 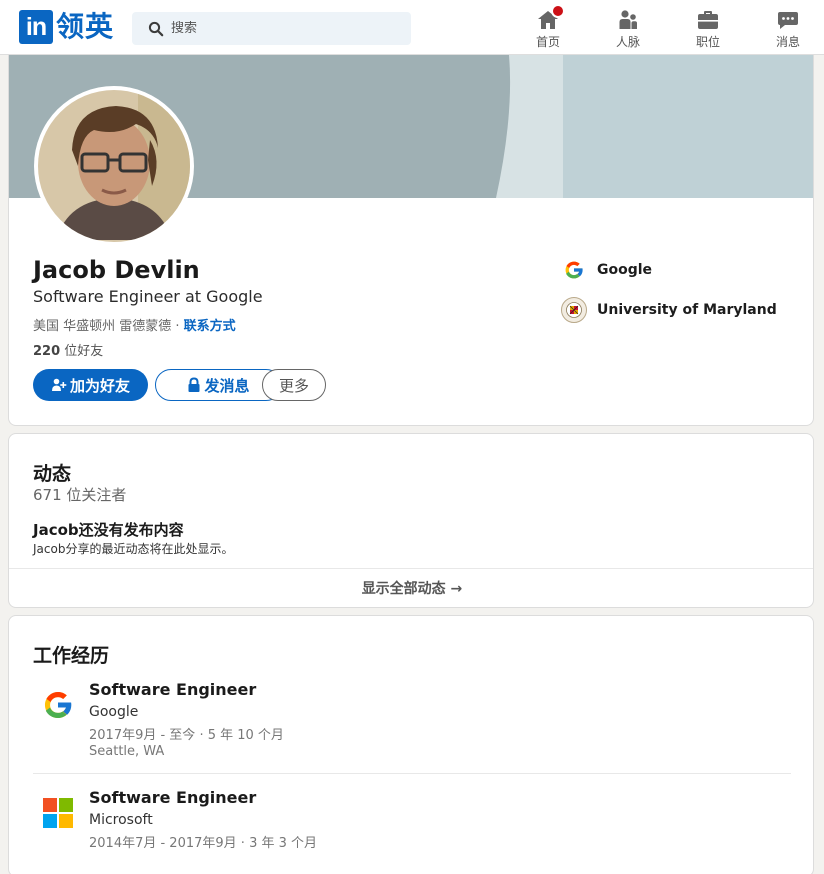 I want to click on profile-avatar, so click(x=114, y=166).